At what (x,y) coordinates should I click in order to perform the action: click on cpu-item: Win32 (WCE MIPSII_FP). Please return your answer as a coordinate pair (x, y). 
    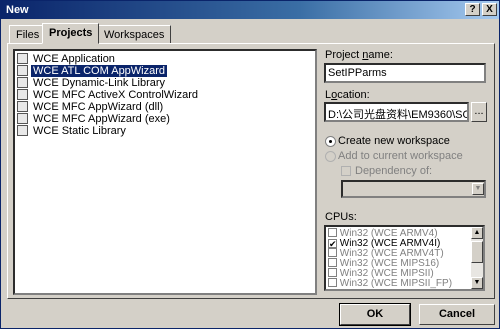
    Looking at the image, I should click on (390, 283).